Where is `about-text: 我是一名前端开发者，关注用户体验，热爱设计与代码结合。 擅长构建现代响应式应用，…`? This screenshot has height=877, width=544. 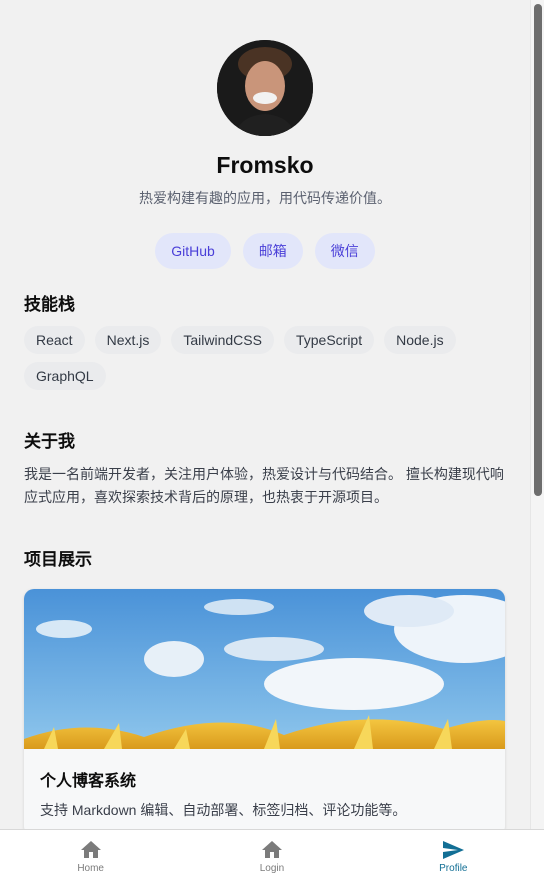
about-text: 我是一名前端开发者，关注用户体验，热爱设计与代码结合。 擅长构建现代响应式应用，… is located at coordinates (264, 485).